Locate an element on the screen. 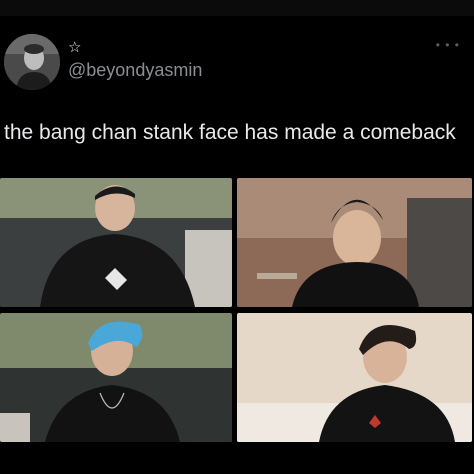 The image size is (474, 474). avatar-photo is located at coordinates (32, 62).